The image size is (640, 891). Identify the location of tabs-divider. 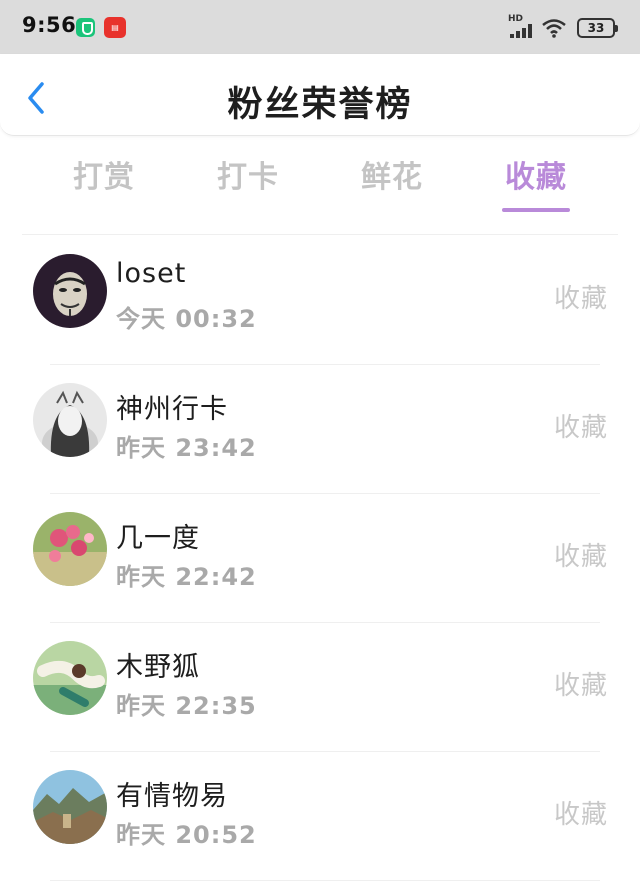
(320, 234).